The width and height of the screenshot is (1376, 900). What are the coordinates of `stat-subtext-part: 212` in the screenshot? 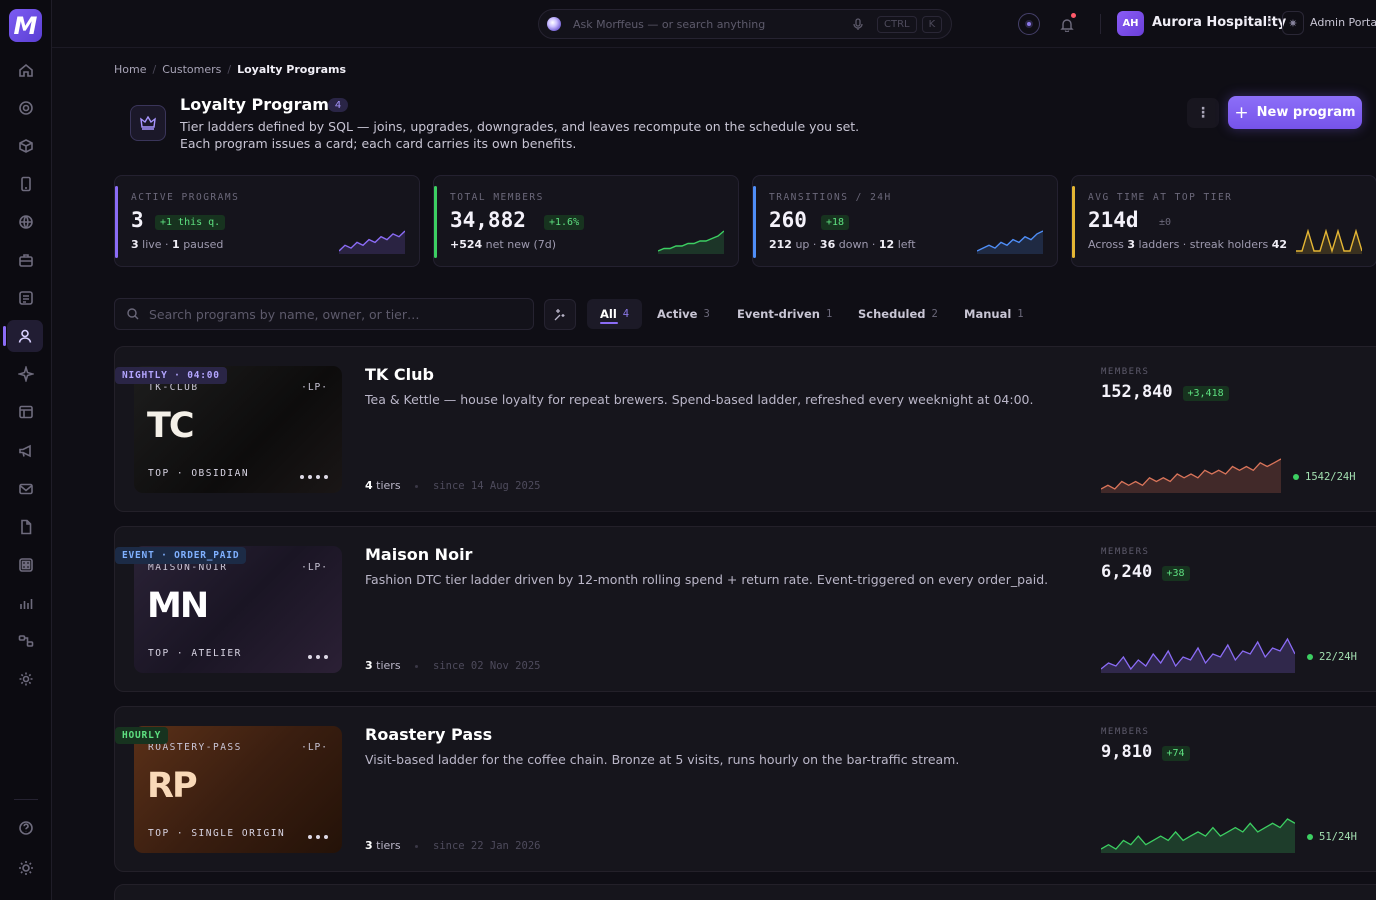 It's located at (780, 244).